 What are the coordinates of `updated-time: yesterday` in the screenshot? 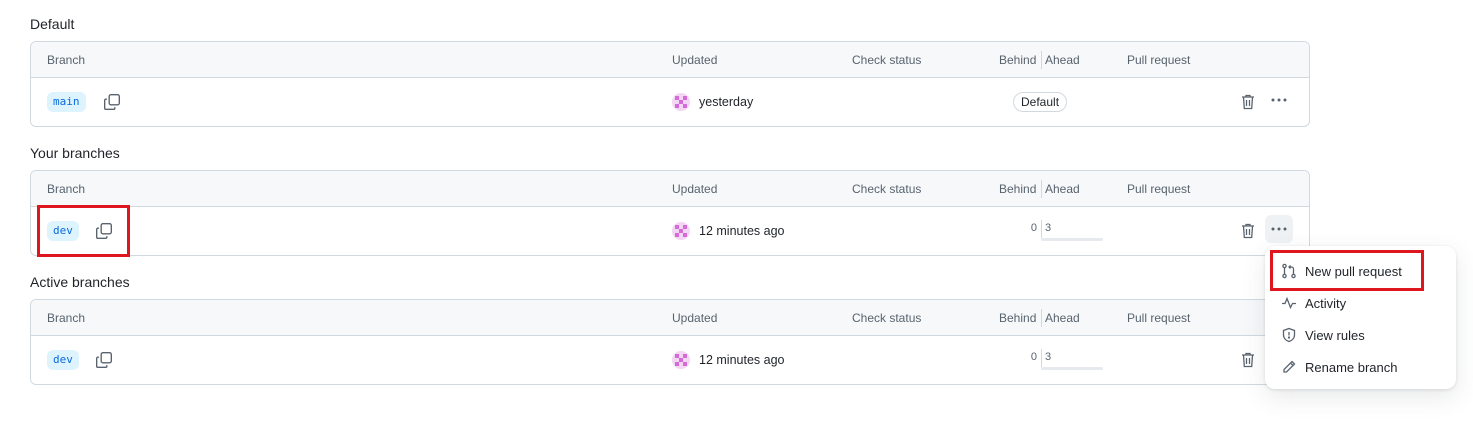 It's located at (726, 102).